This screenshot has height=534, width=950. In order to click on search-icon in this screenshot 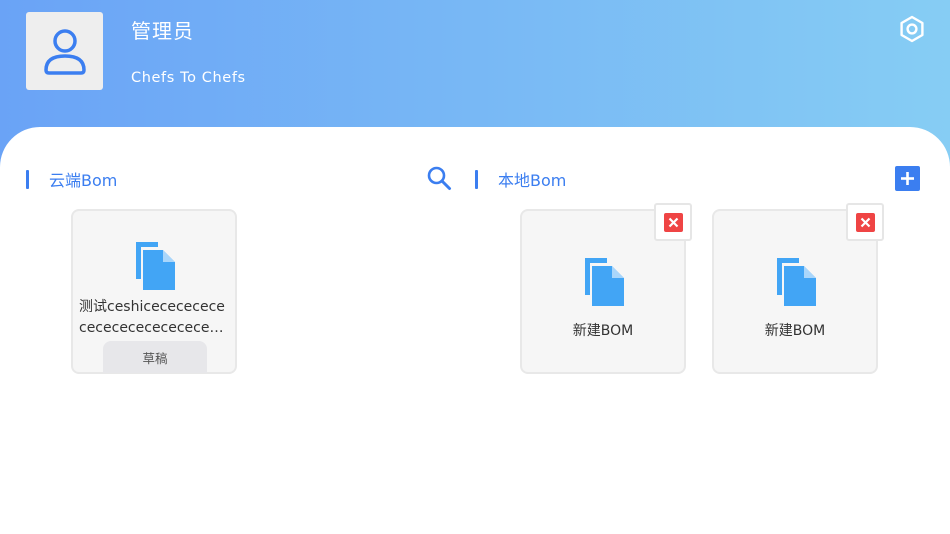, I will do `click(439, 178)`.